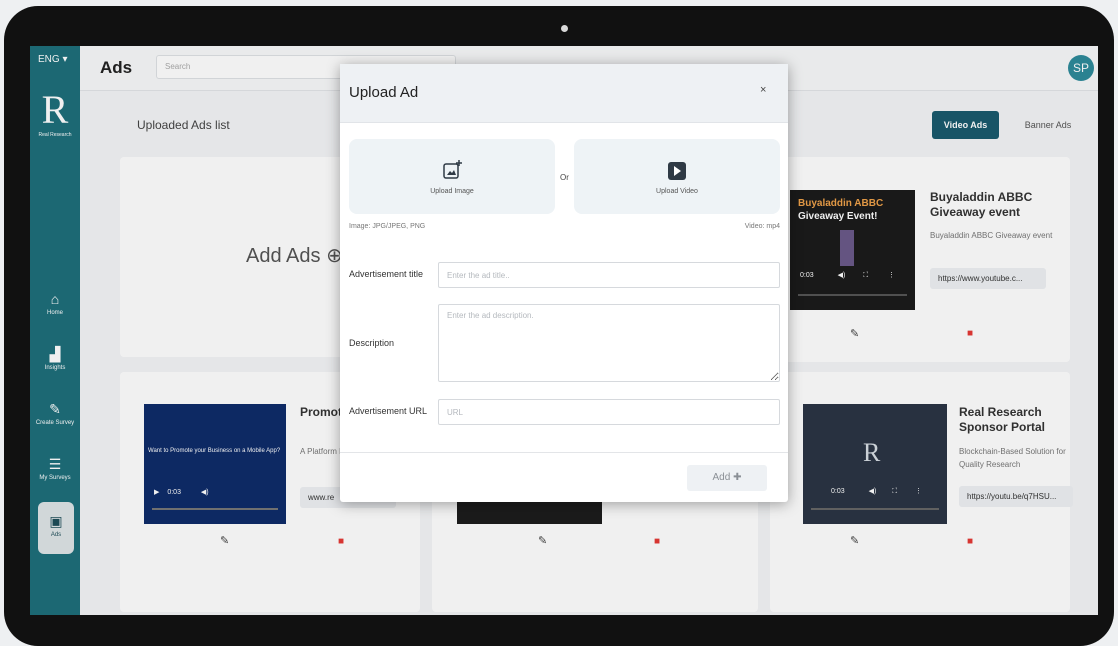 The width and height of the screenshot is (1118, 646). What do you see at coordinates (737, 477) in the screenshot?
I see `plus-icon: ✚` at bounding box center [737, 477].